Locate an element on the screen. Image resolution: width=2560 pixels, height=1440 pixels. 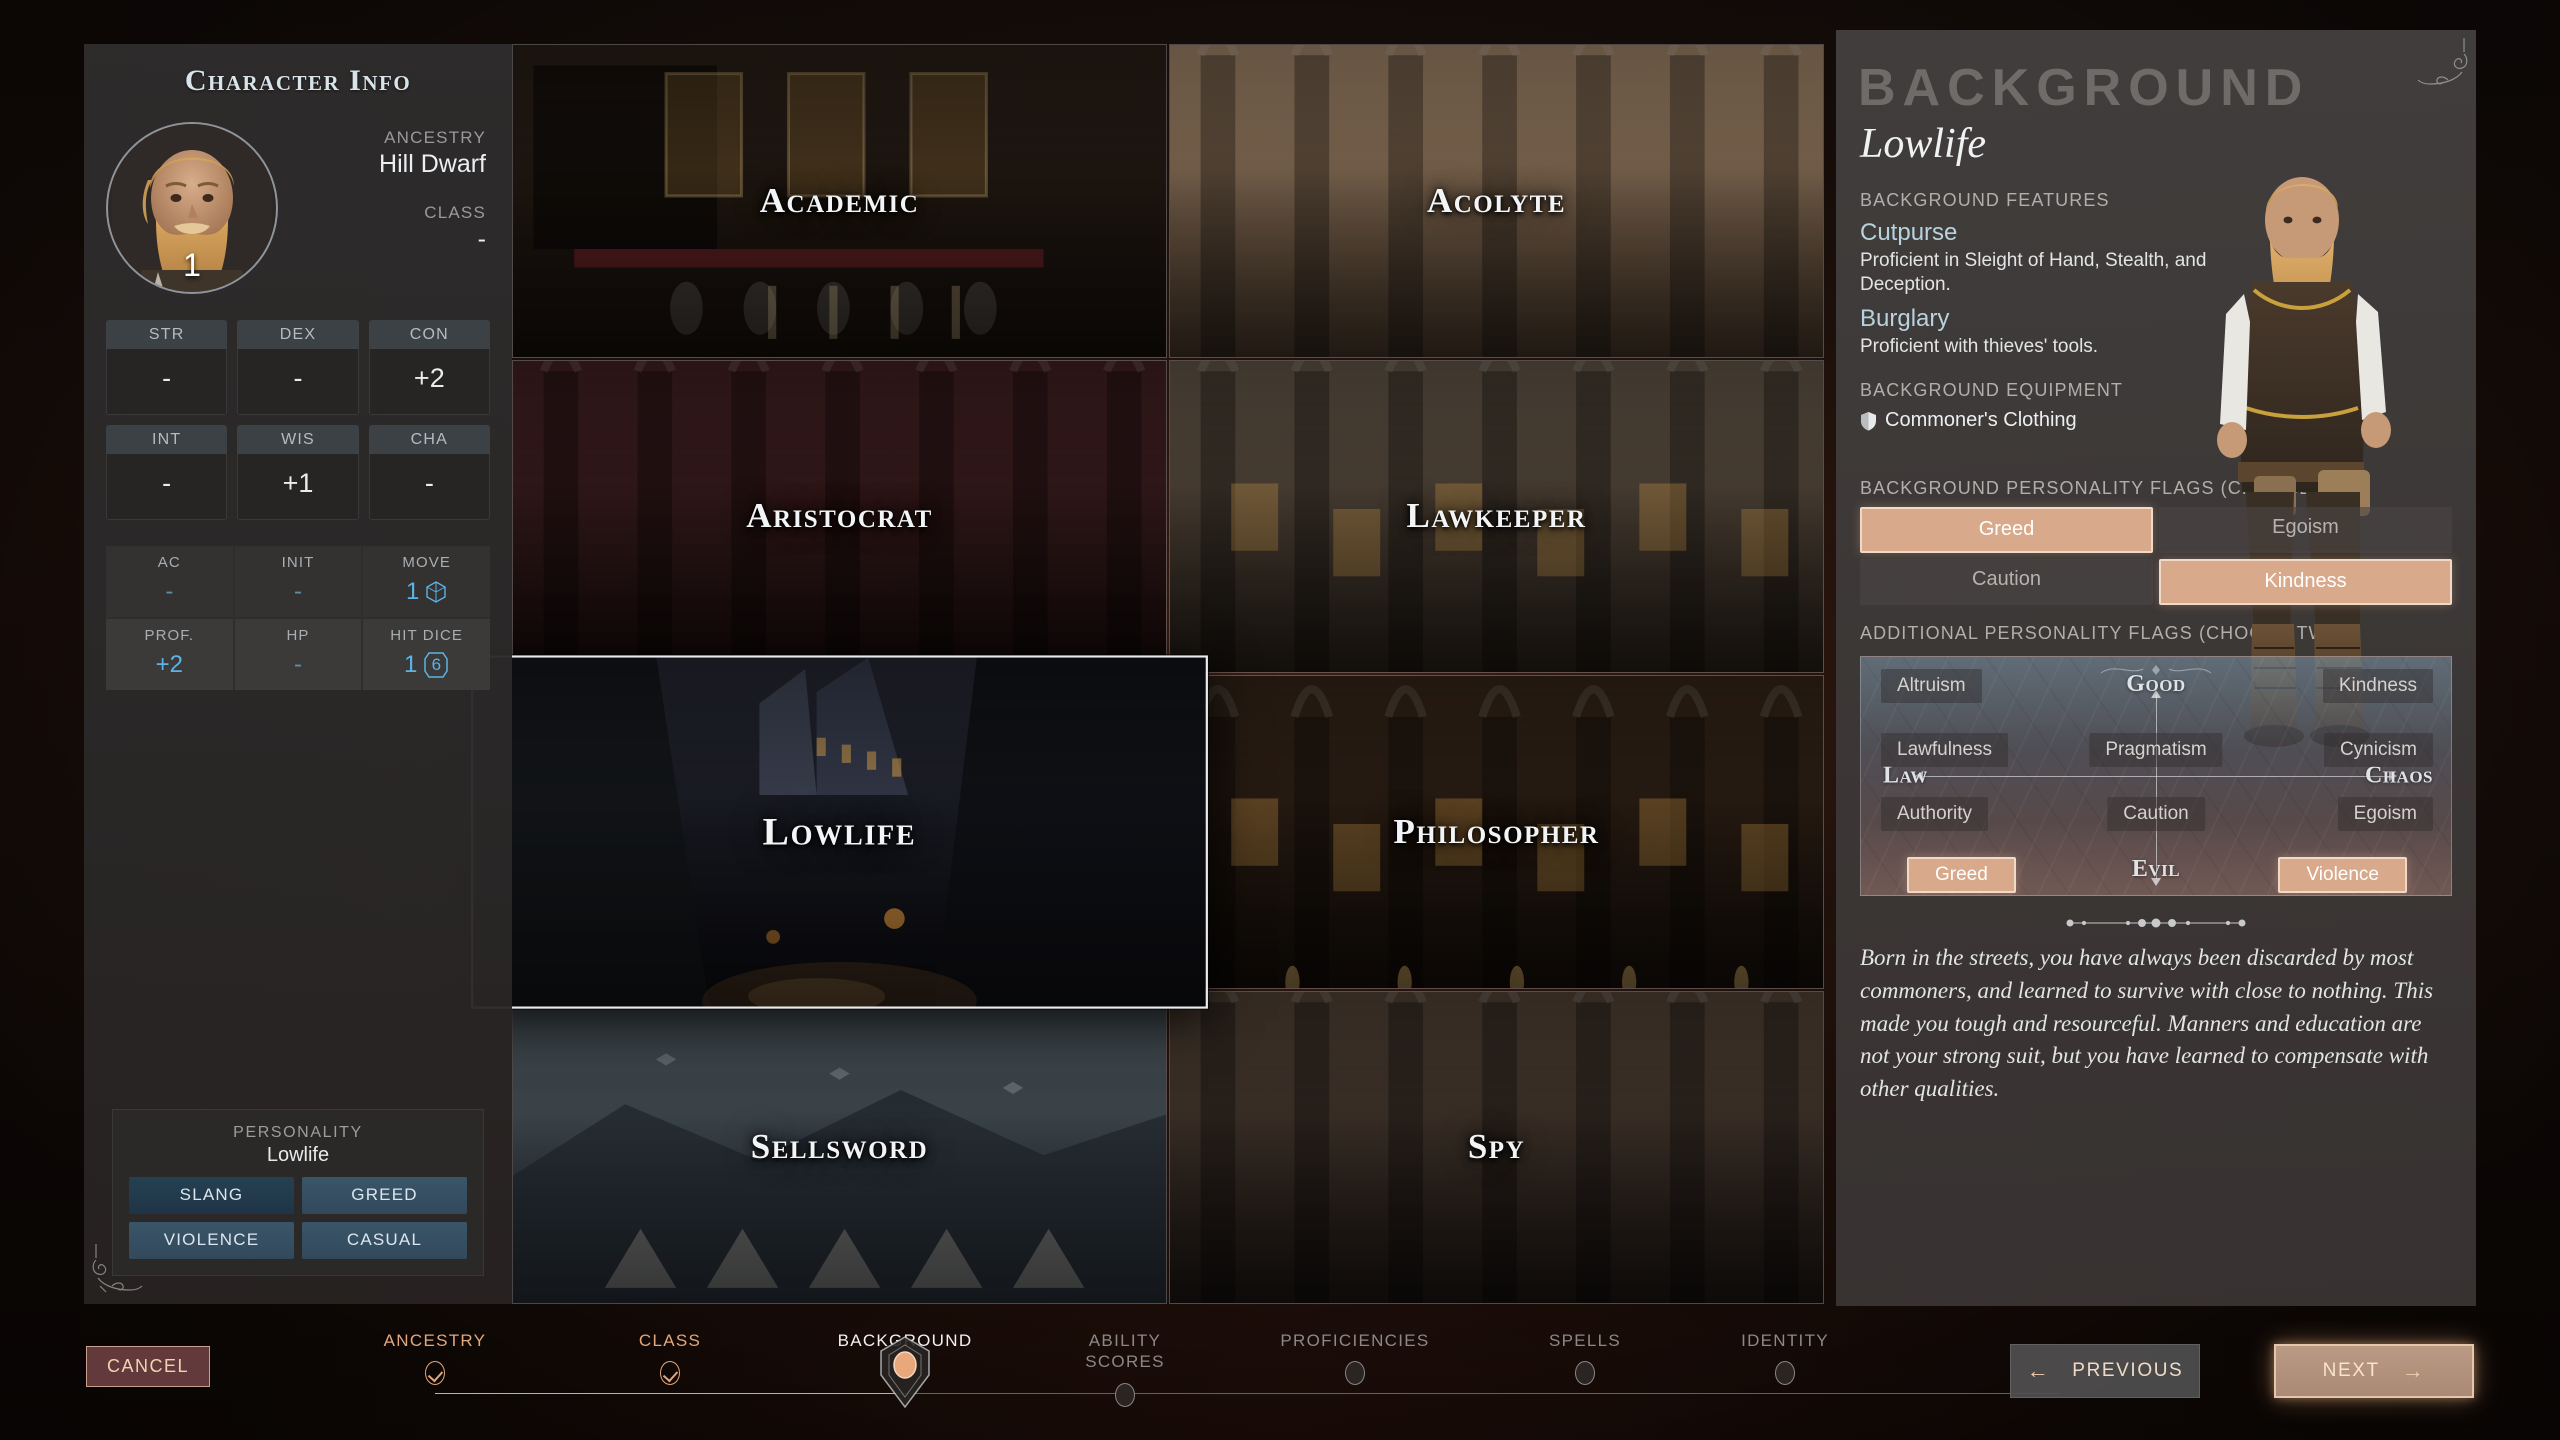
step-label: PROFICIENCIES is located at coordinates (1355, 1340).